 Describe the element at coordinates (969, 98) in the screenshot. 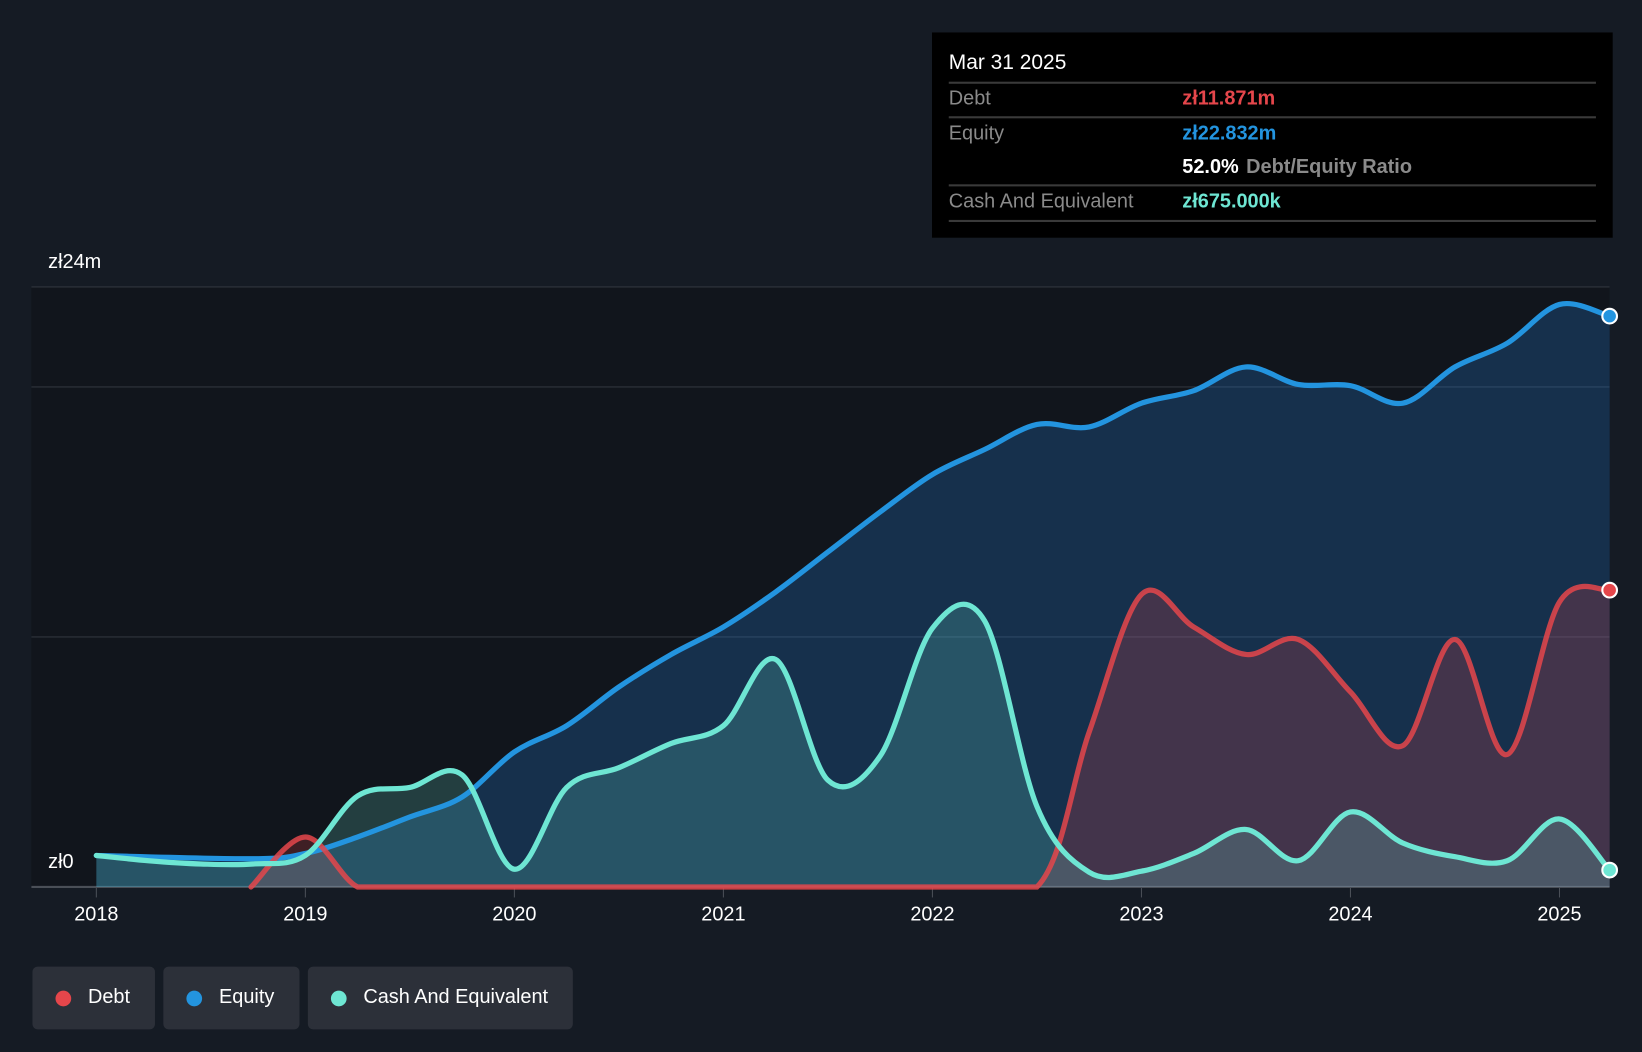

I see `tooltip-debt-label: Debt` at that location.